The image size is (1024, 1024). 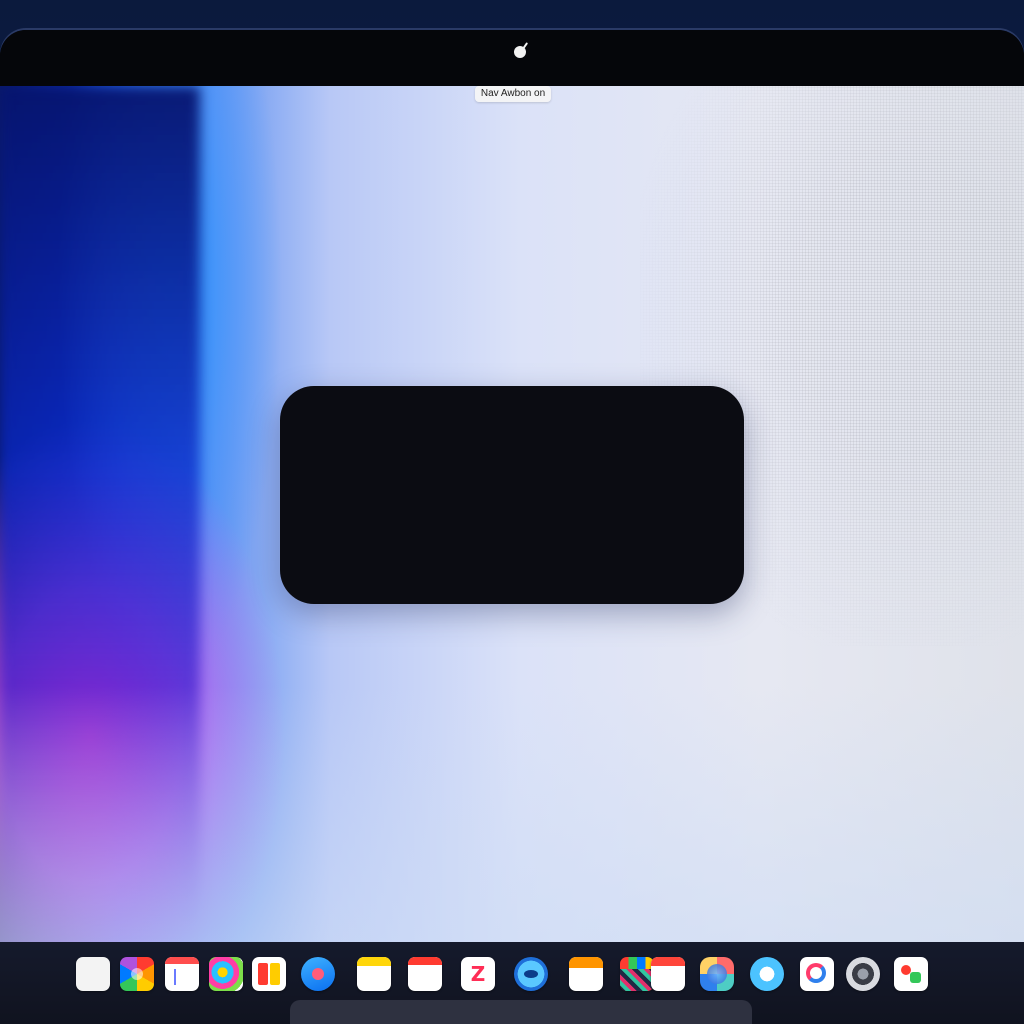 I want to click on dock: Z, so click(x=512, y=983).